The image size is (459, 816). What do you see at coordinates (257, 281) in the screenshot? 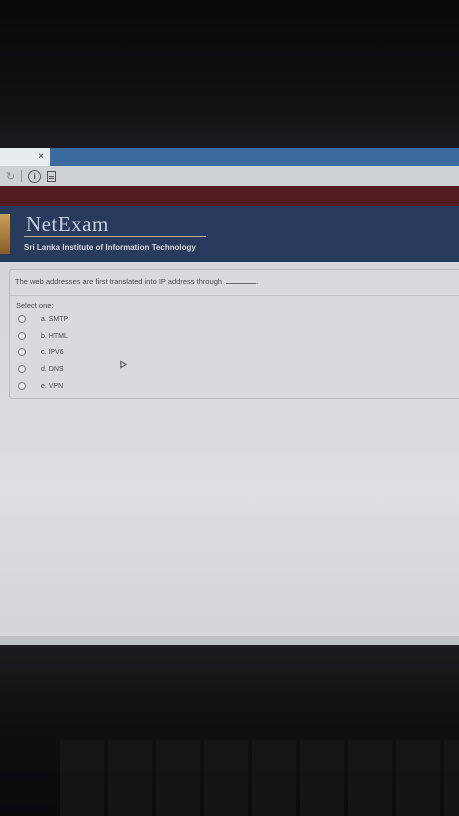
I see `question-end: .` at bounding box center [257, 281].